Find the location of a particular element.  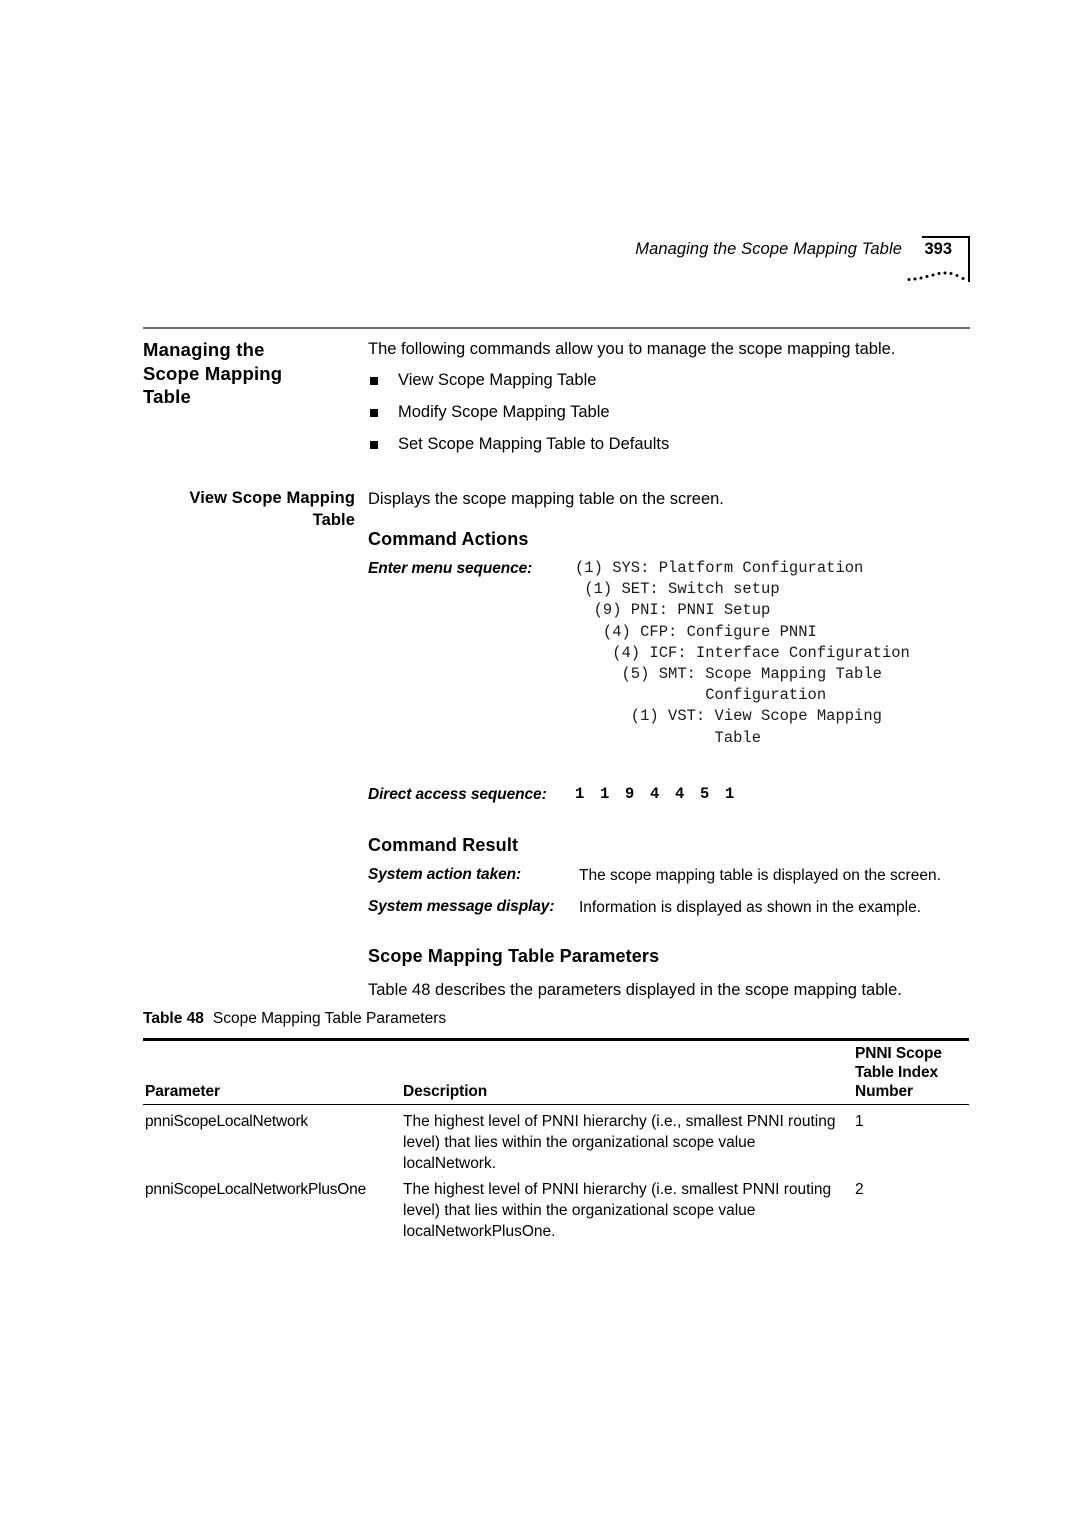

direct-access-sequence-label: Direct access sequence: is located at coordinates (457, 794).